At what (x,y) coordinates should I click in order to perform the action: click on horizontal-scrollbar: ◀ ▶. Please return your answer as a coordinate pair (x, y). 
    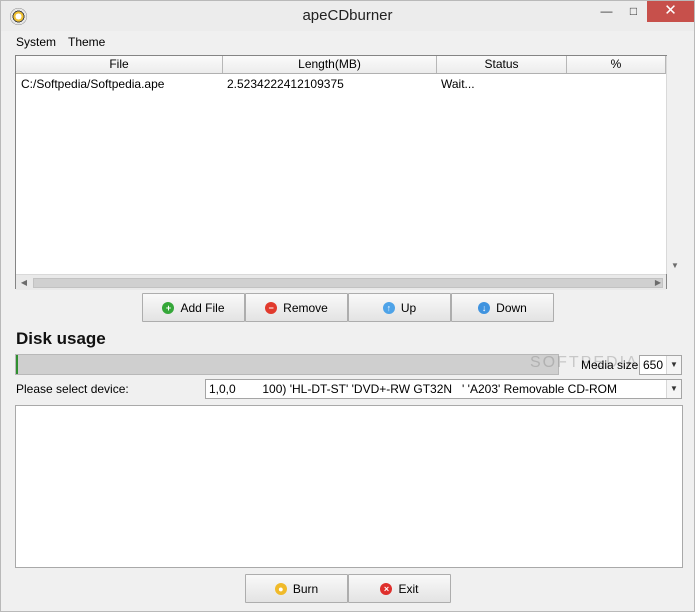
    Looking at the image, I should click on (341, 282).